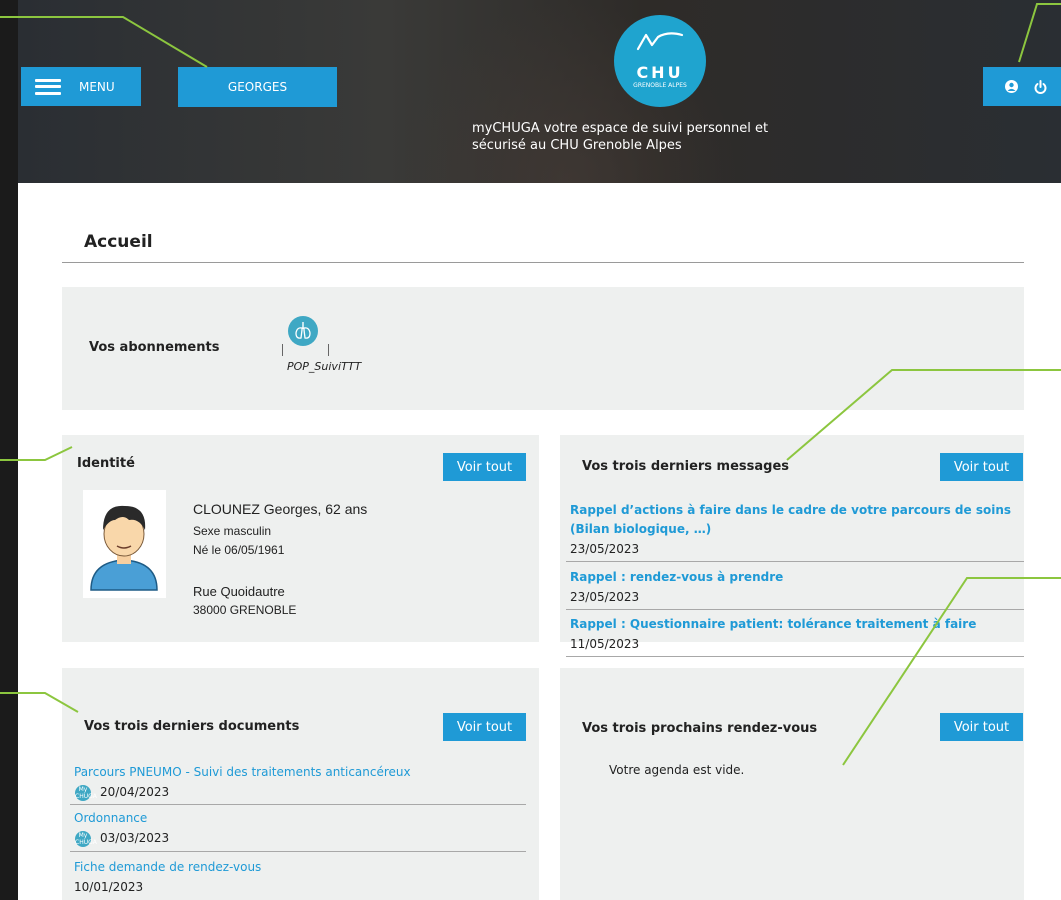 This screenshot has width=1061, height=900. I want to click on documents-see-all-button: Voir tout, so click(484, 727).